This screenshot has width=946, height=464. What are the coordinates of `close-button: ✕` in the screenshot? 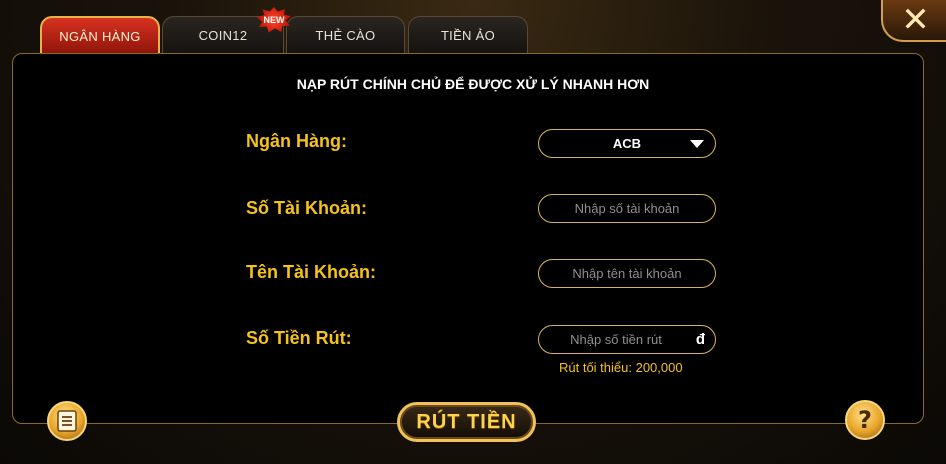 It's located at (913, 21).